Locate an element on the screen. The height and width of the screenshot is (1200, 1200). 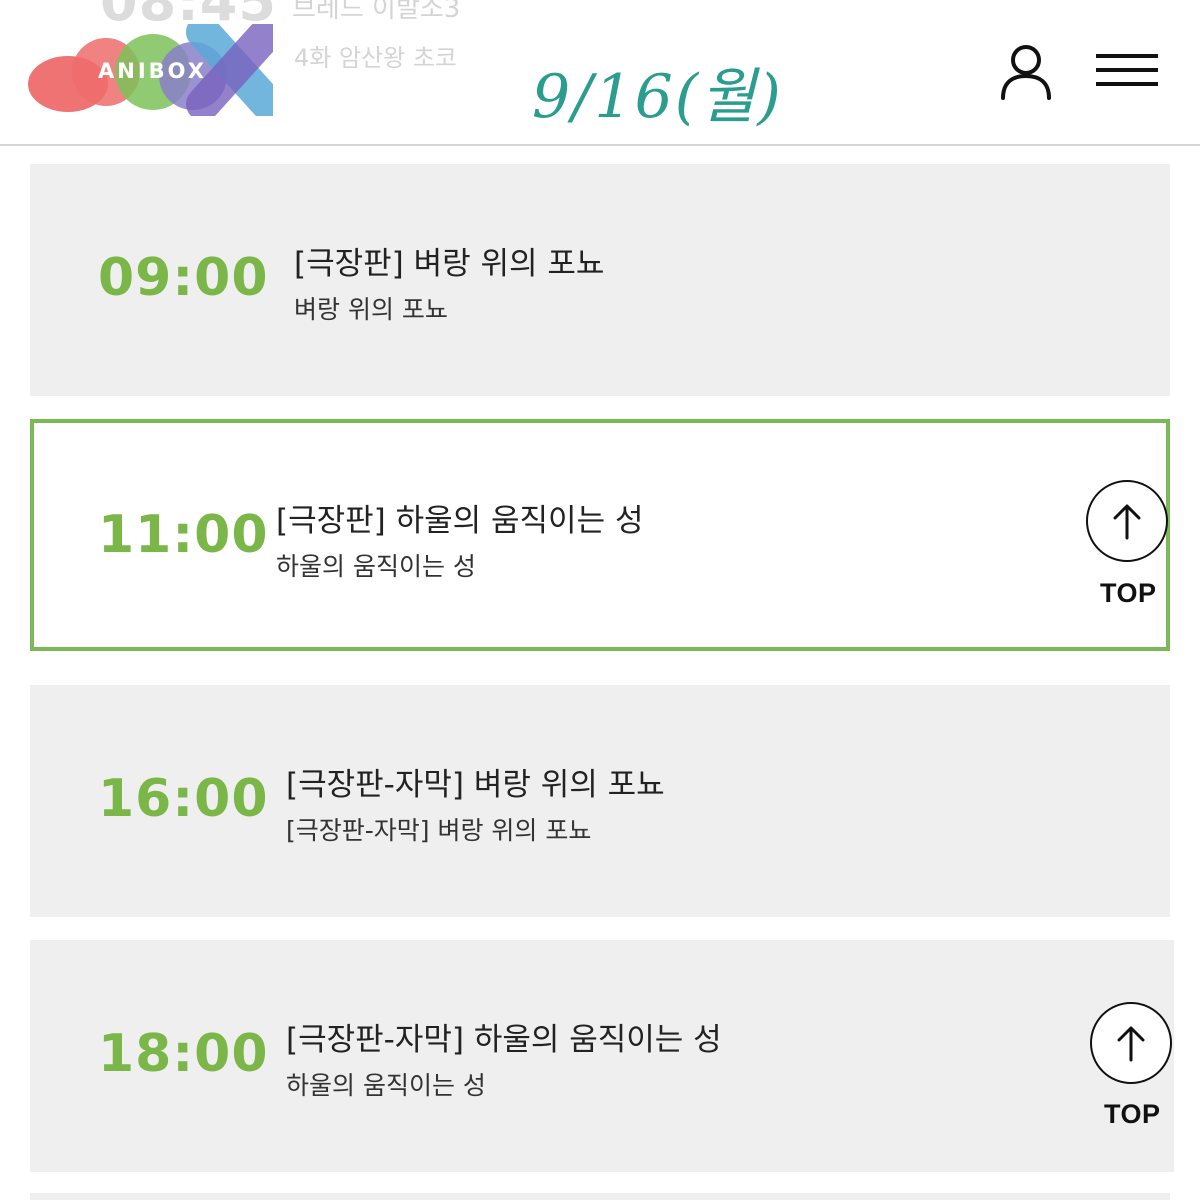
logo-text: ANIBOX is located at coordinates (152, 71).